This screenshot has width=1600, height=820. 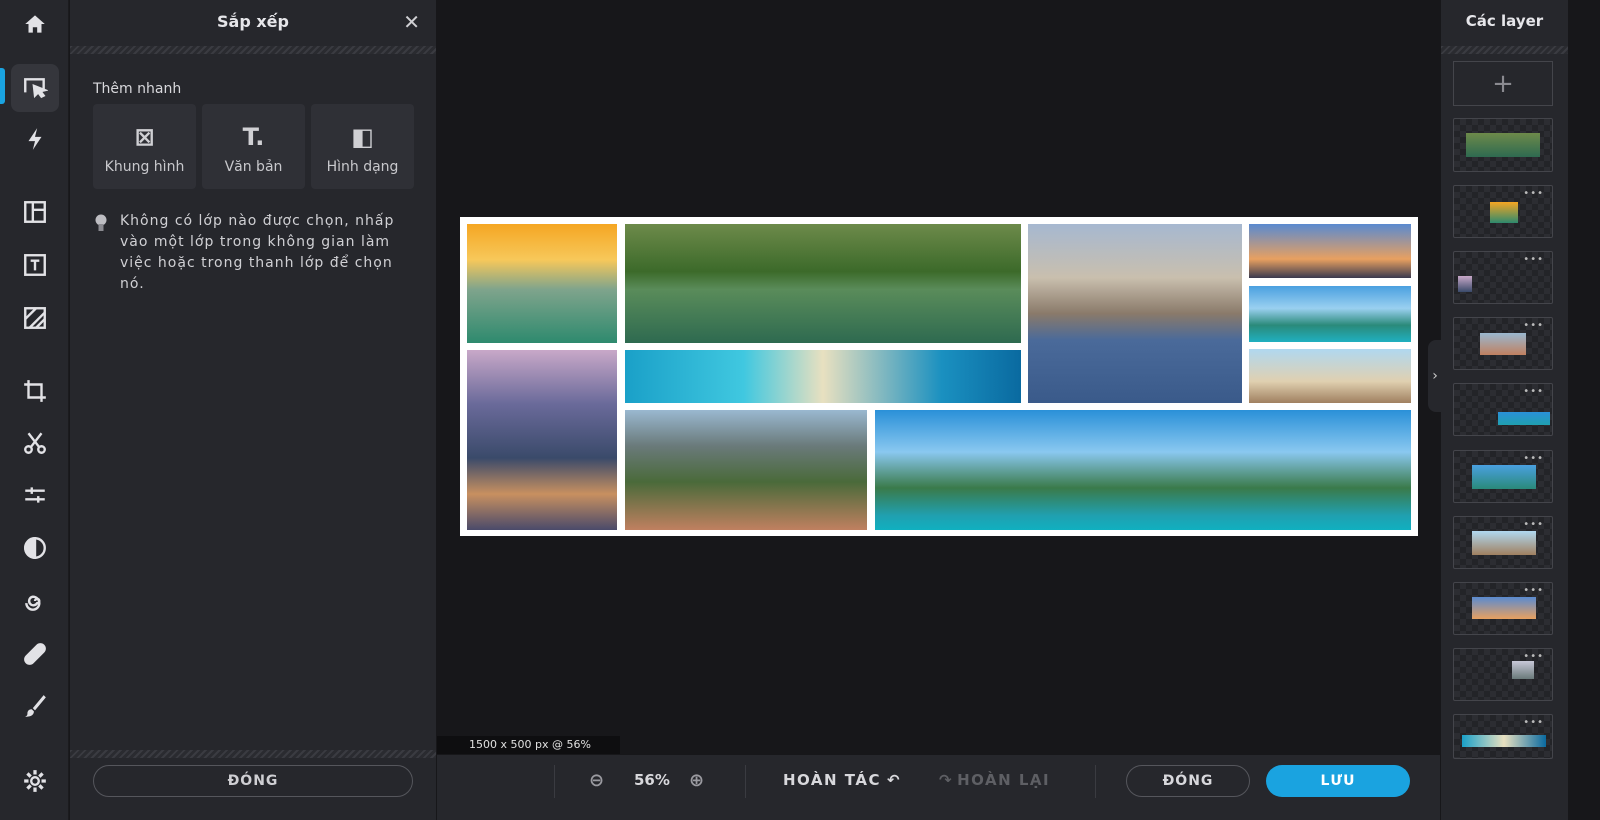 I want to click on active-indicator, so click(x=2, y=86).